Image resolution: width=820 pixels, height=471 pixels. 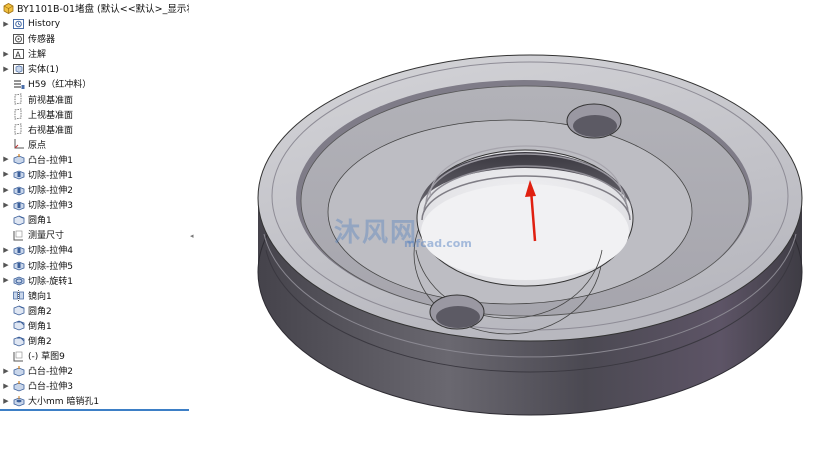 What do you see at coordinates (40, 311) in the screenshot?
I see `tree-item-label: 圆角2` at bounding box center [40, 311].